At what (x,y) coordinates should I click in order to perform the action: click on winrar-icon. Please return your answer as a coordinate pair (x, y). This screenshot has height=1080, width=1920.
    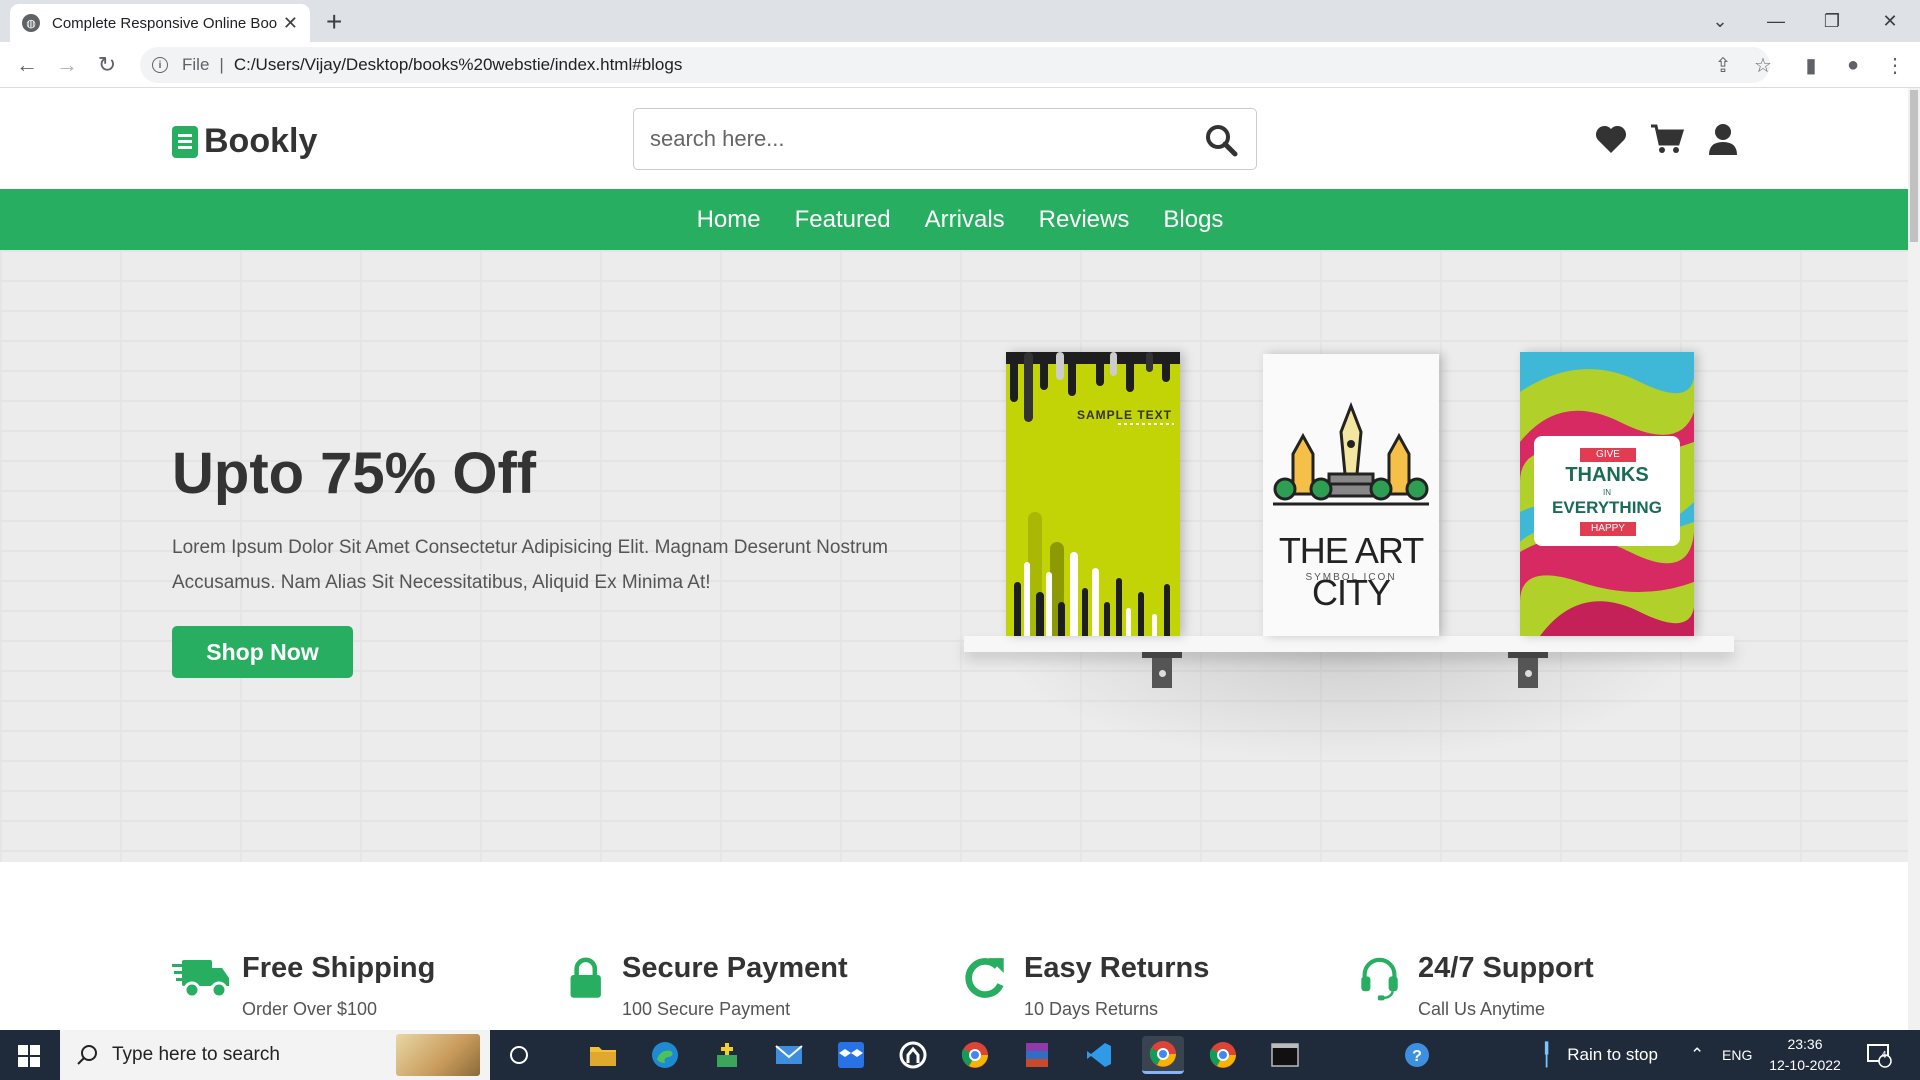
    Looking at the image, I should click on (1037, 1055).